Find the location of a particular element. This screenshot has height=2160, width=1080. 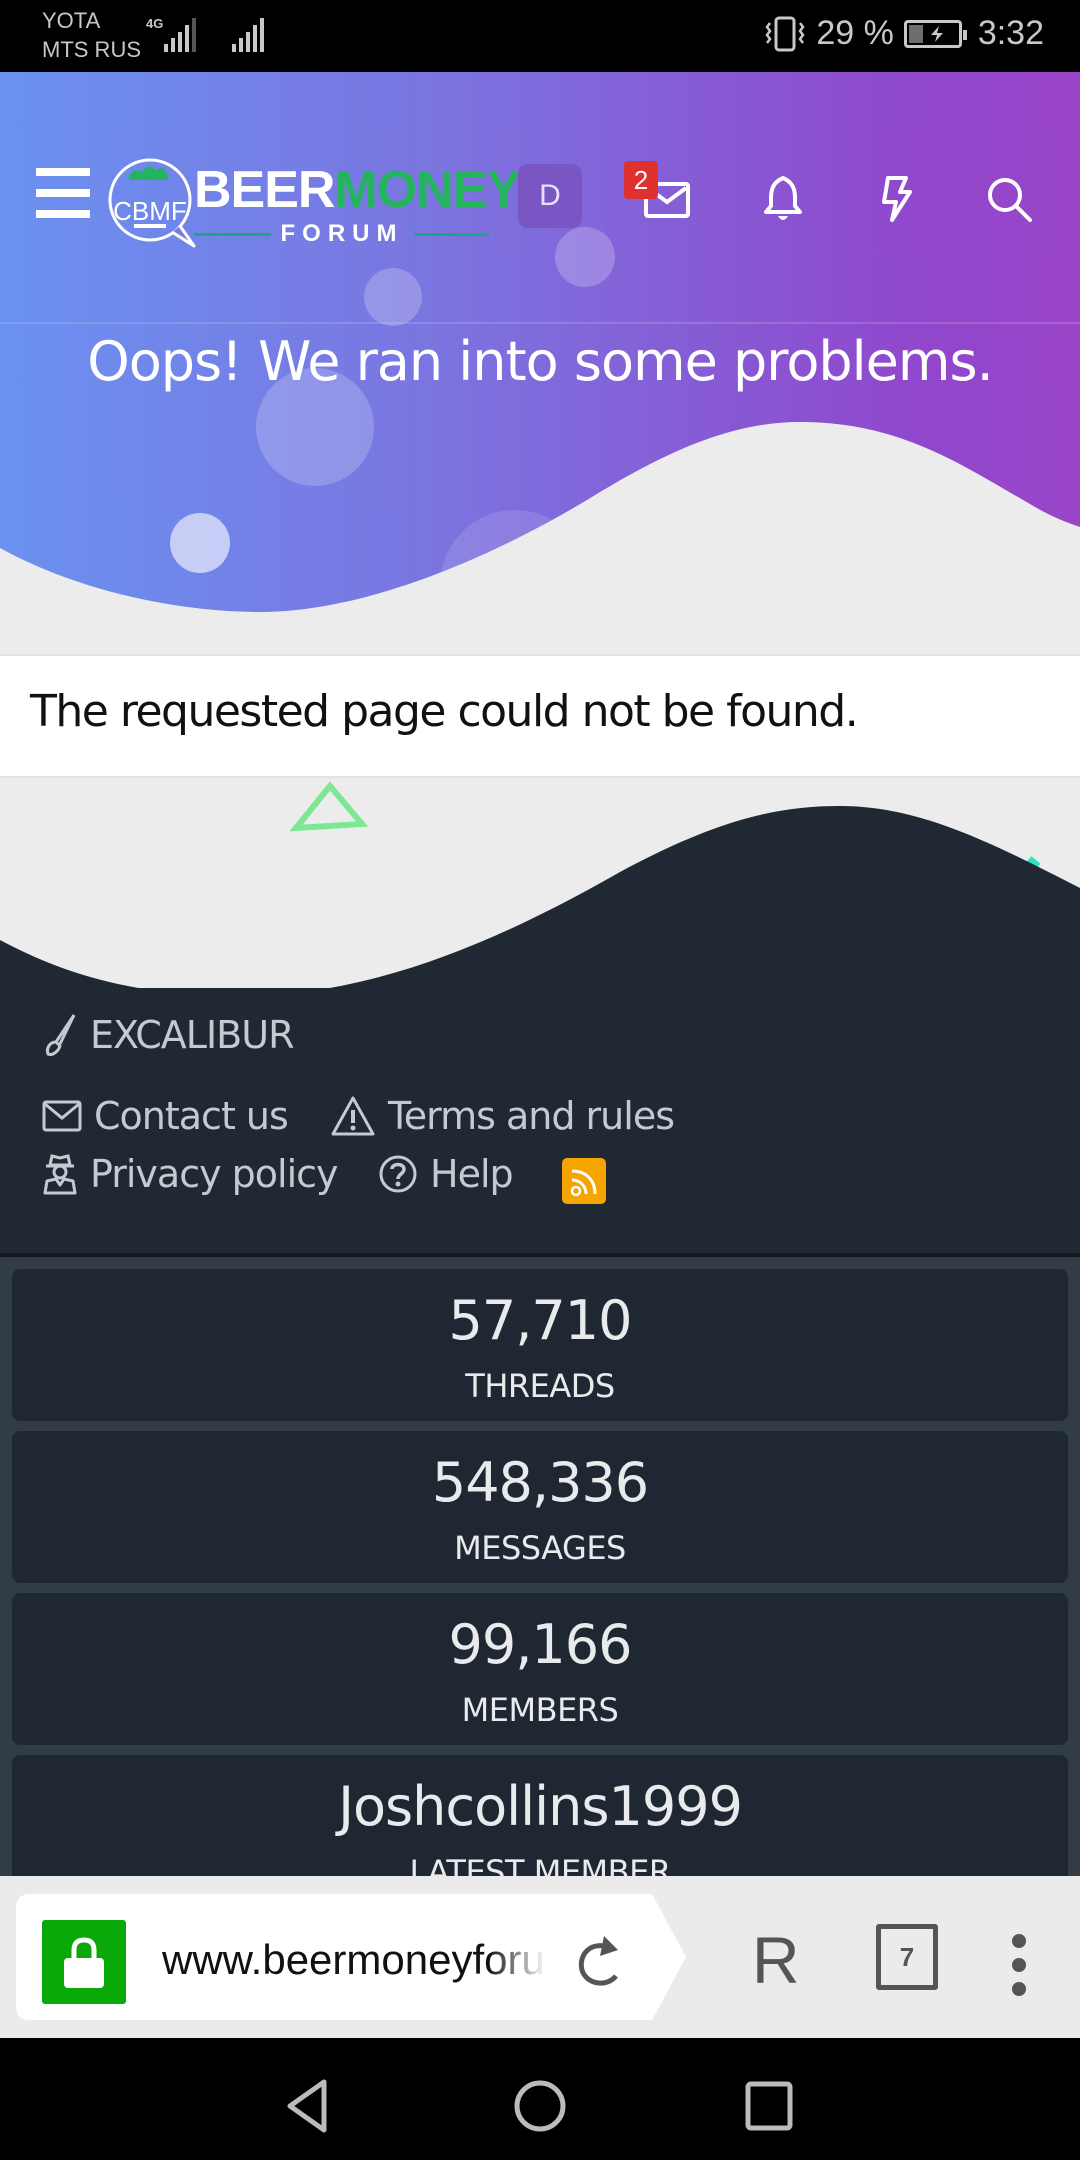

carrier-1: YOTA is located at coordinates (71, 20).